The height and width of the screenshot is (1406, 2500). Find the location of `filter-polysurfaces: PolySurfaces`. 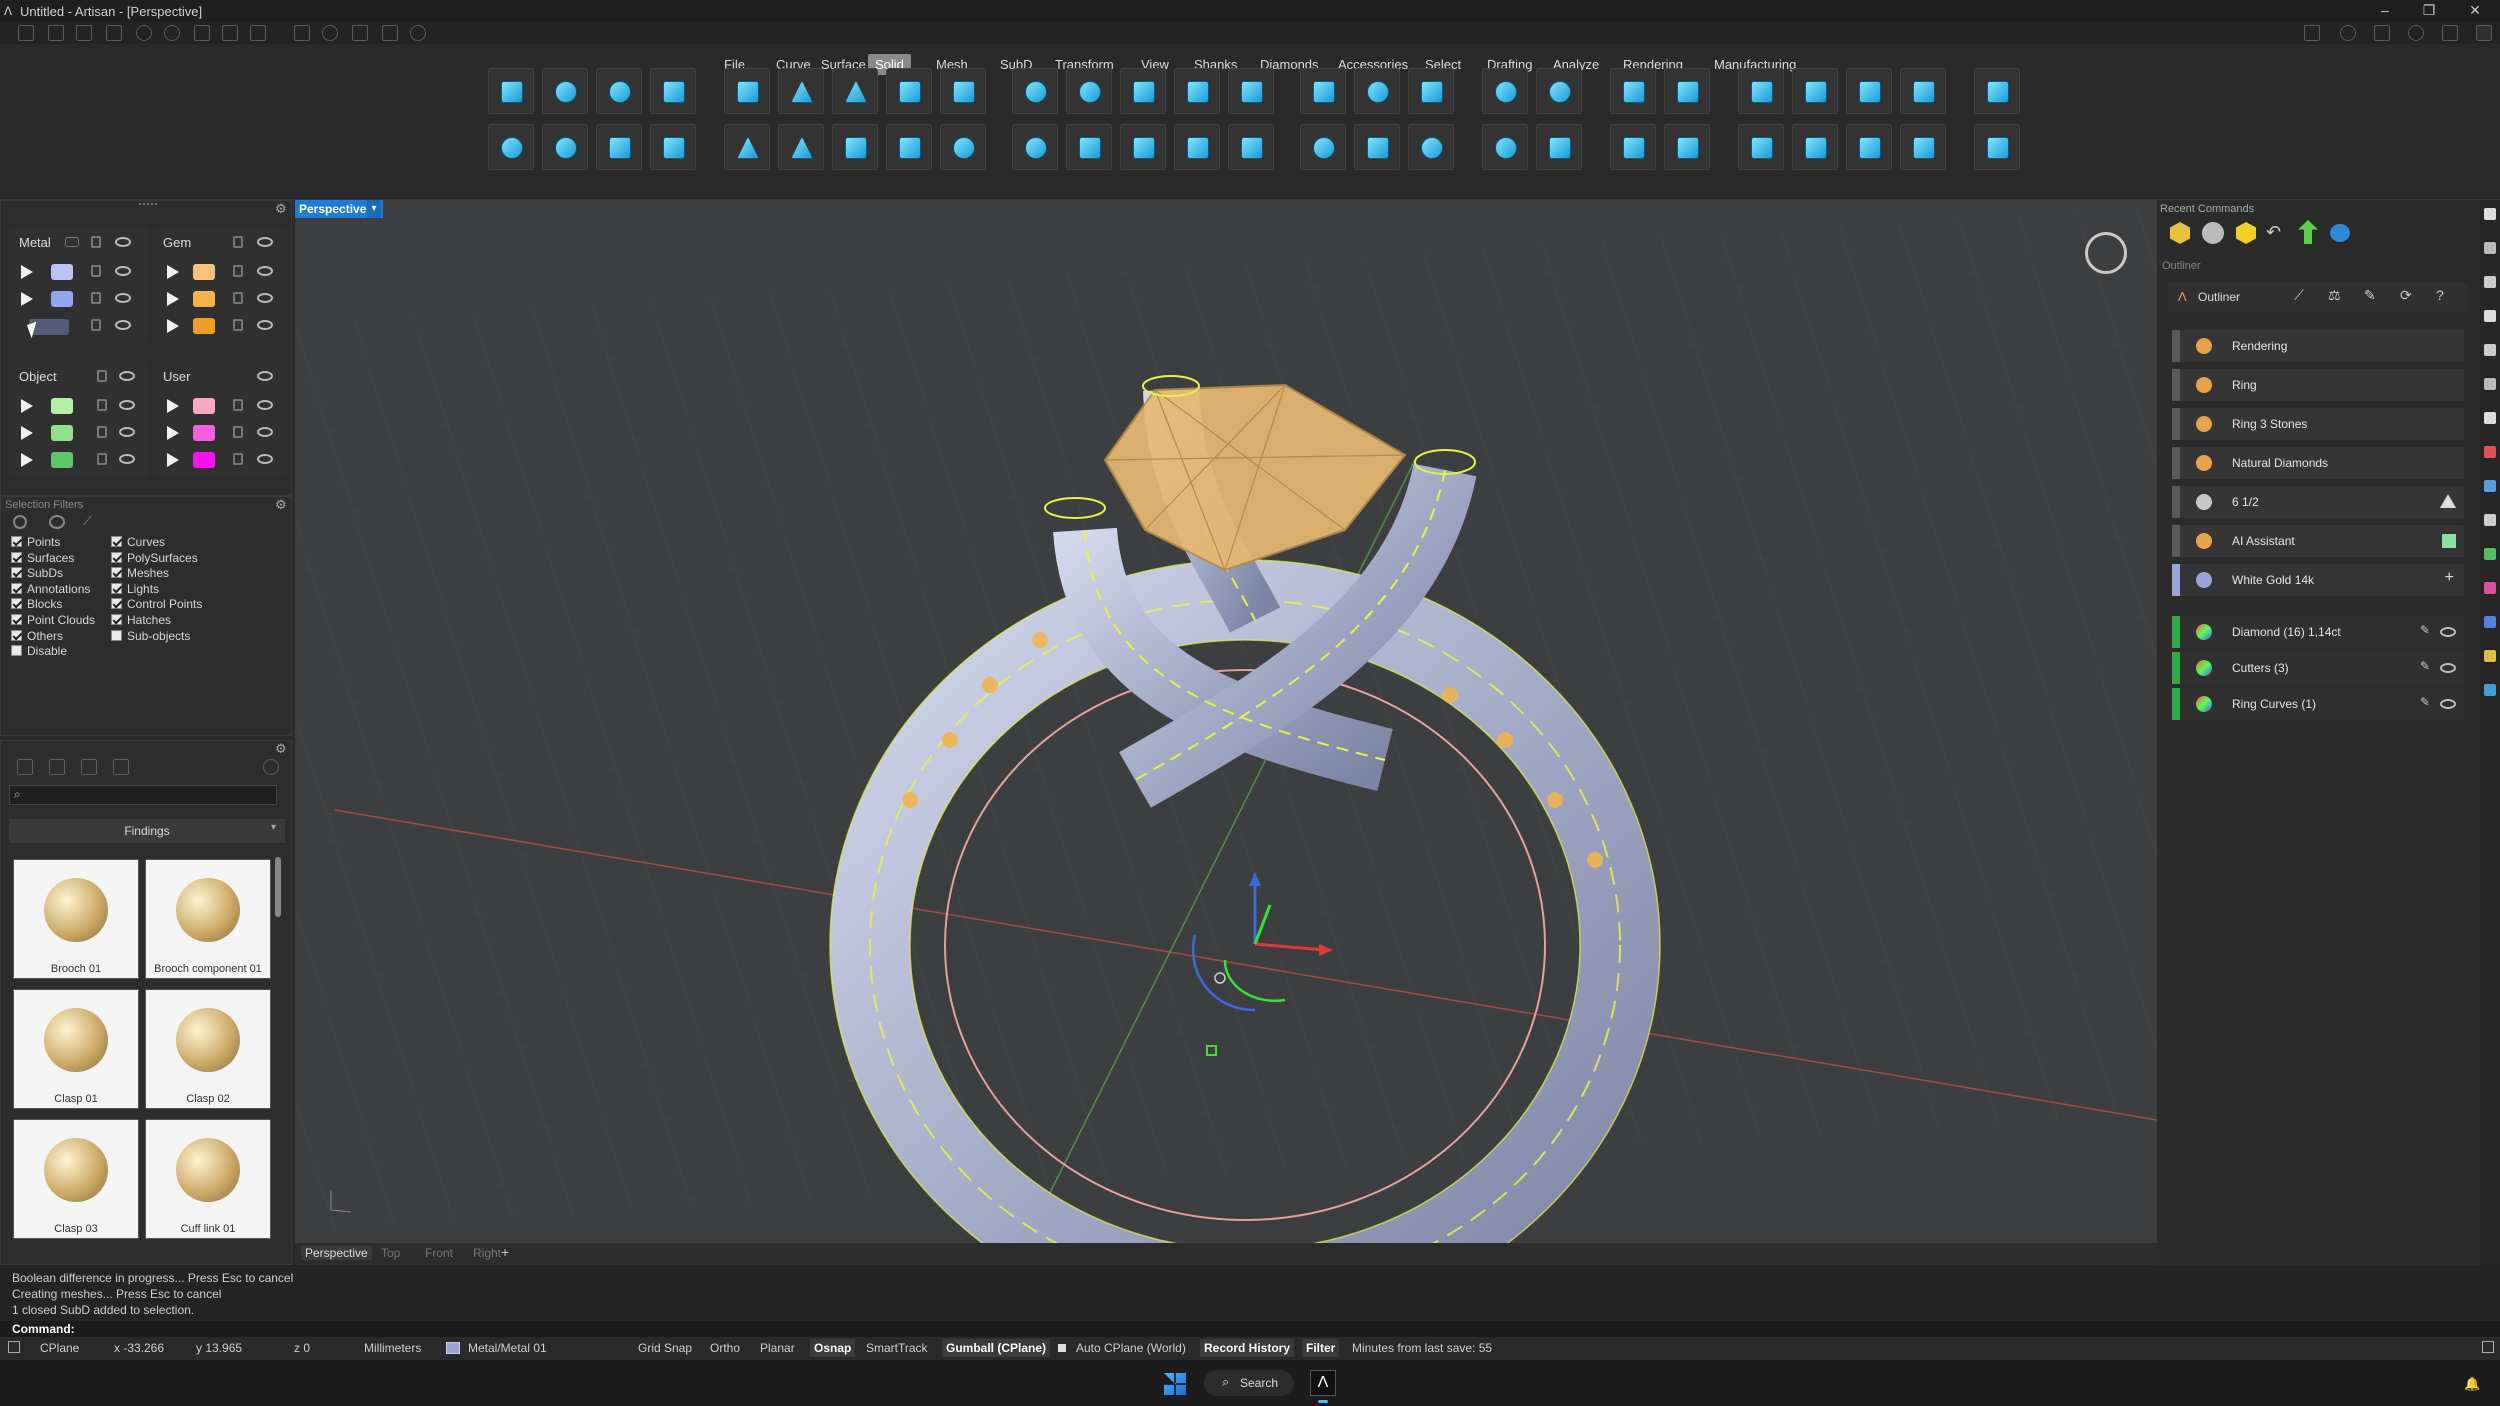

filter-polysurfaces: PolySurfaces is located at coordinates (154, 558).